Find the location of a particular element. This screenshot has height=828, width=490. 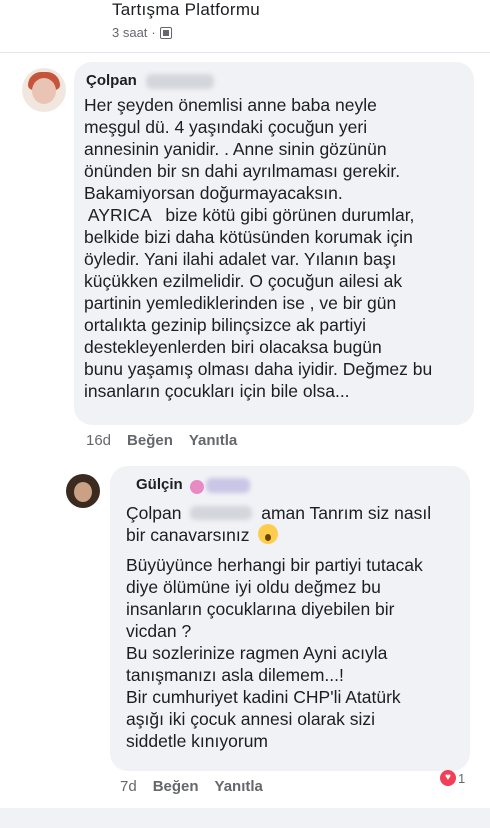

comment-line: annesinin yanidir. . Anne sinin gözünün is located at coordinates (235, 149).